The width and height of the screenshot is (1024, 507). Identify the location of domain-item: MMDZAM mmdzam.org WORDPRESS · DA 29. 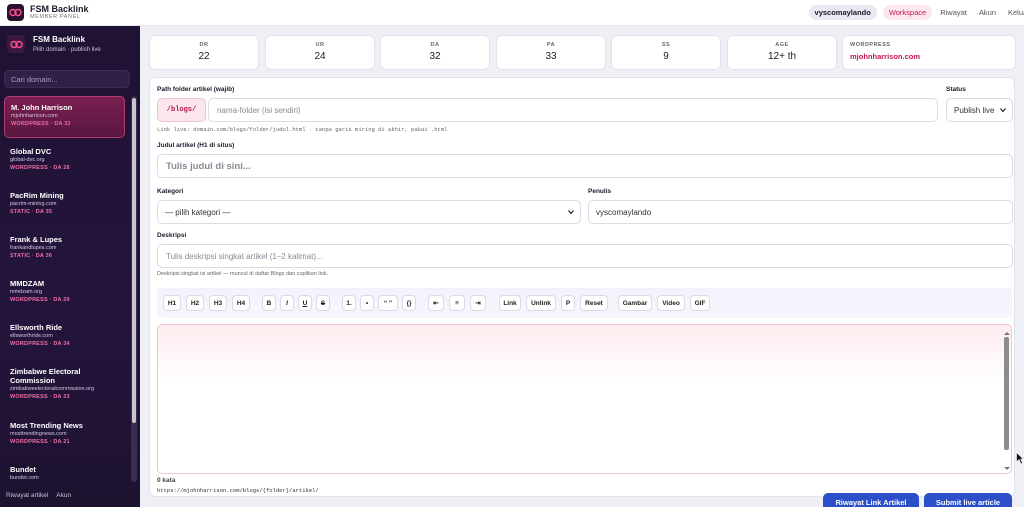
(64, 294).